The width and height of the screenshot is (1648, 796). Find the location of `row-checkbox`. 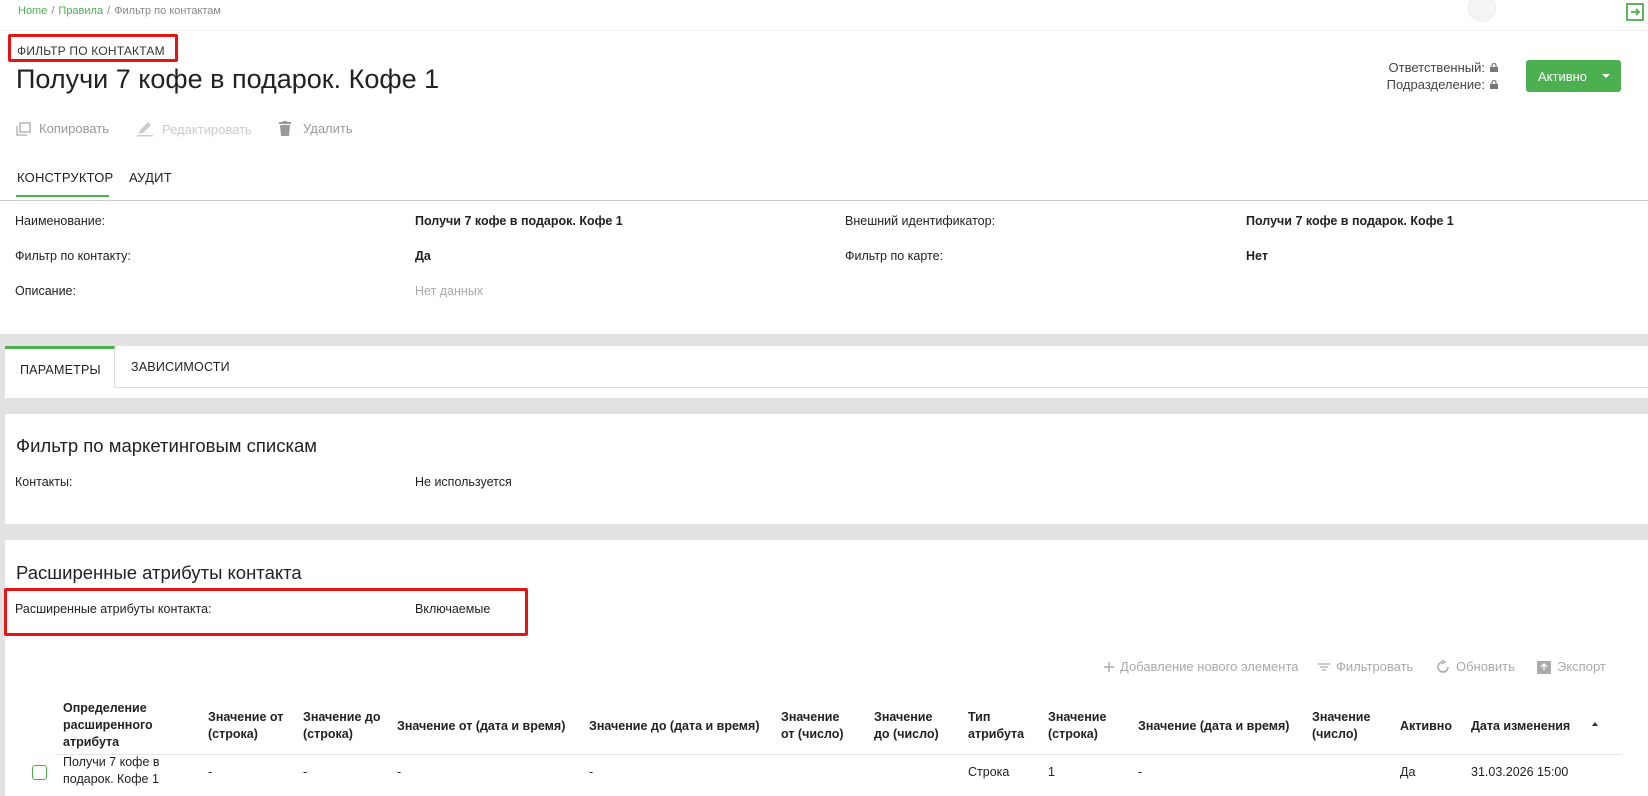

row-checkbox is located at coordinates (39, 772).